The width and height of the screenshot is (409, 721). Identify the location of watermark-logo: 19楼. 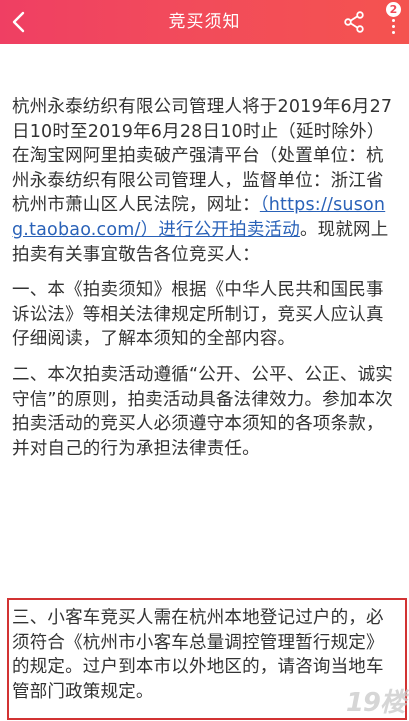
(375, 703).